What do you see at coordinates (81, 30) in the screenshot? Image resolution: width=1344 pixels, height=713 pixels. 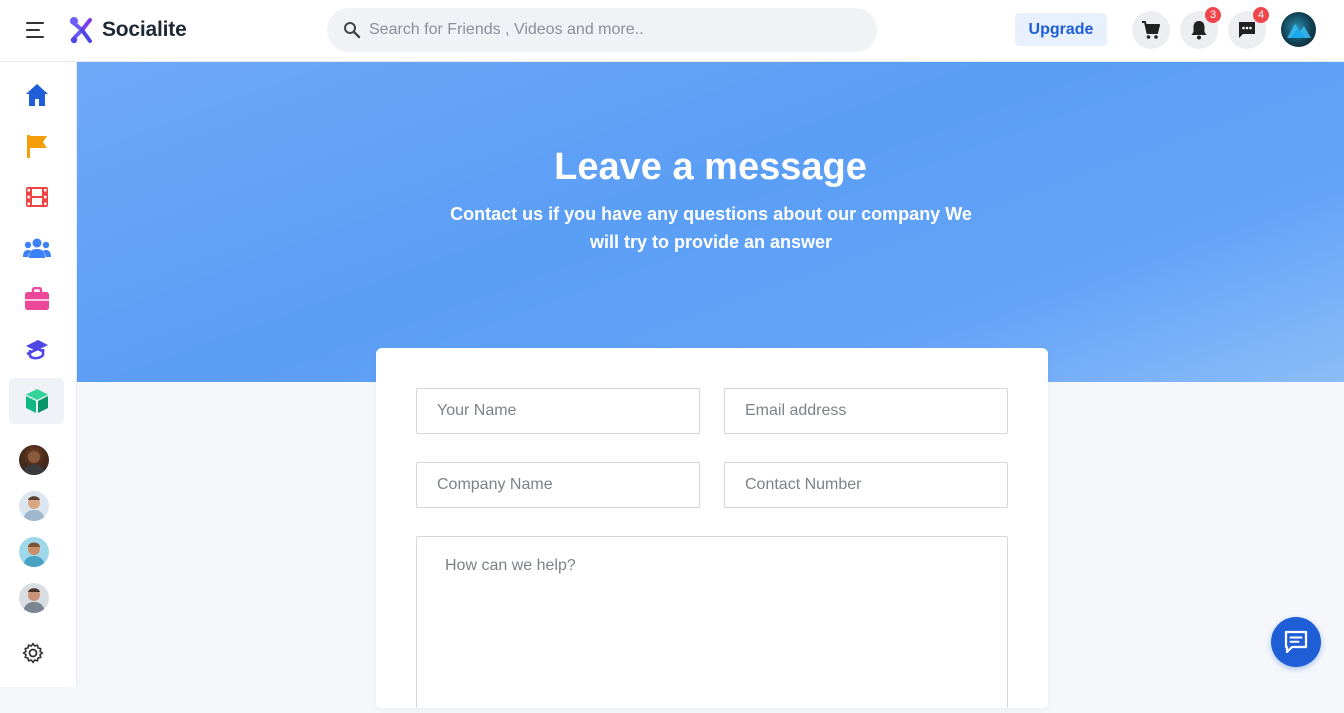 I see `socialite-logo-icon` at bounding box center [81, 30].